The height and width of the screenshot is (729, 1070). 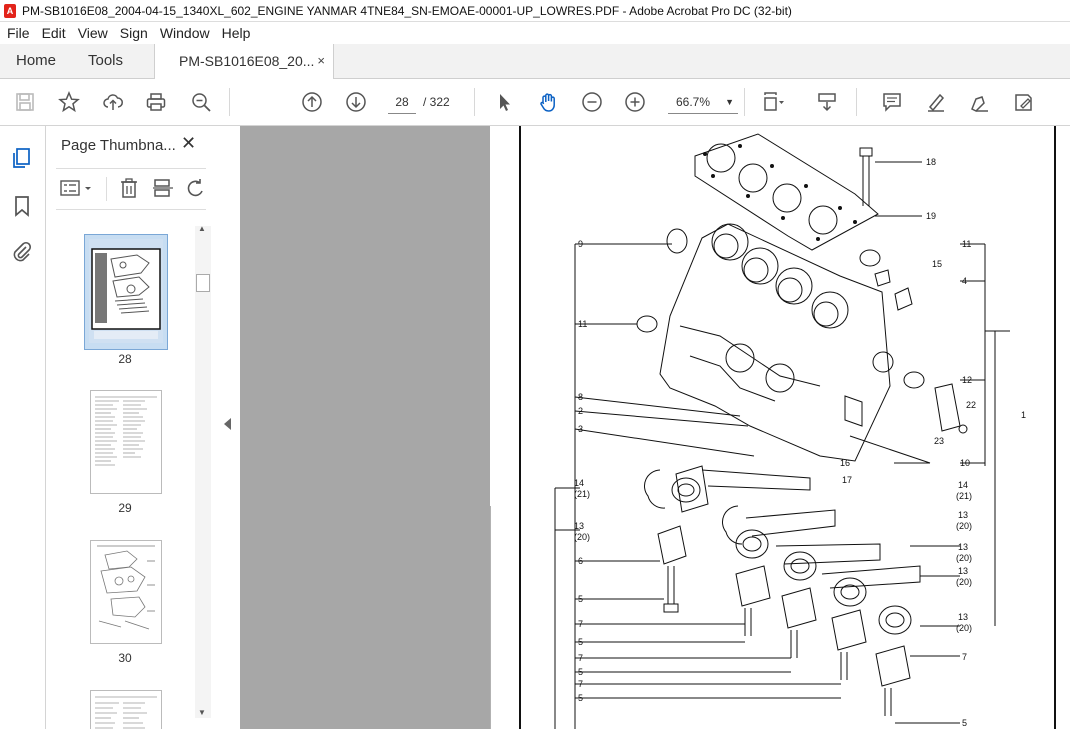 What do you see at coordinates (845, 463) in the screenshot?
I see `diagram-label: 16` at bounding box center [845, 463].